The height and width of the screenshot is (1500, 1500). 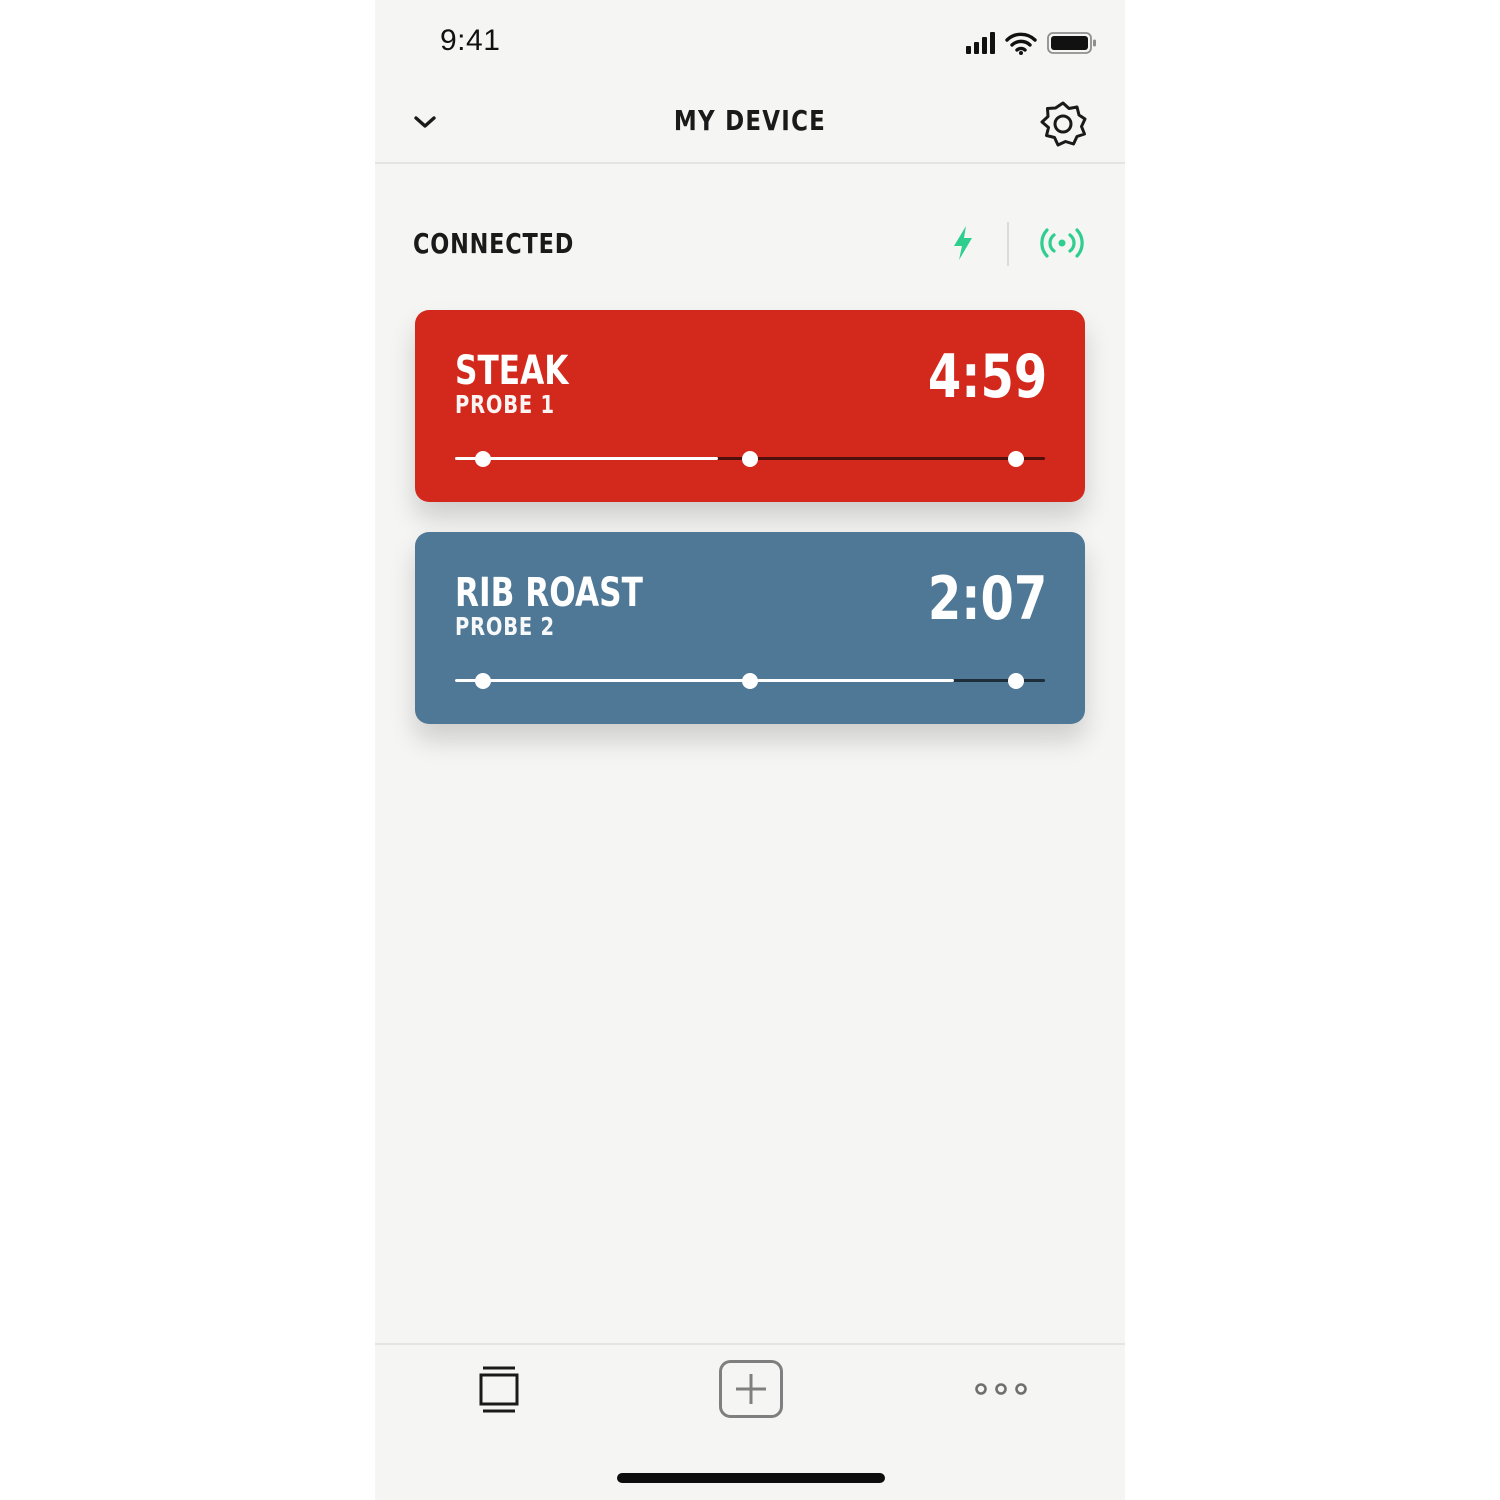 I want to click on page-title: MY DEVICE, so click(x=750, y=120).